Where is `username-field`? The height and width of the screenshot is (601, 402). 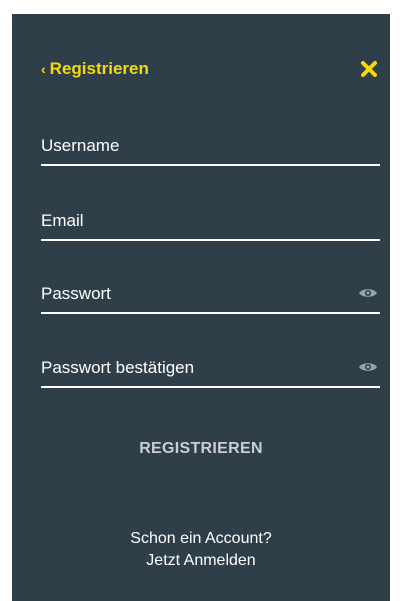
username-field is located at coordinates (210, 148).